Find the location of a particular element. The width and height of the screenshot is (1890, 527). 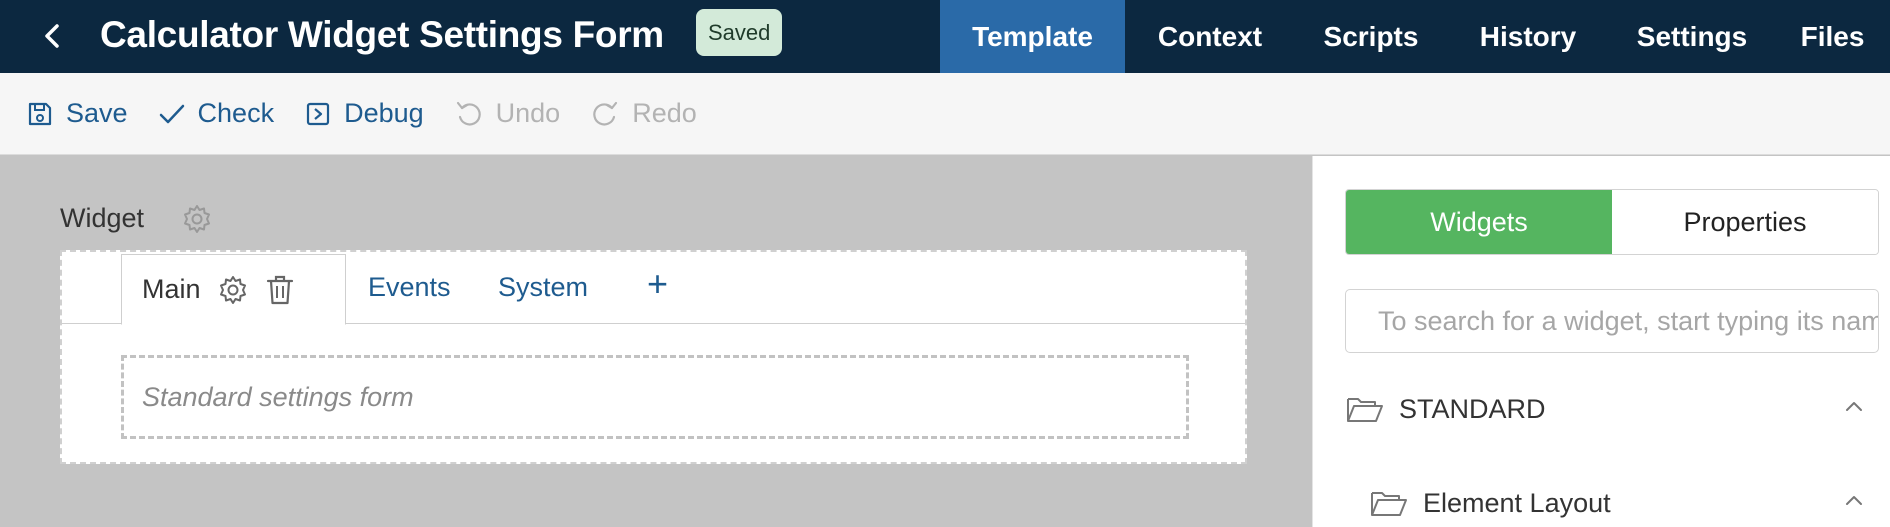

properties-tab: Properties is located at coordinates (1745, 222).